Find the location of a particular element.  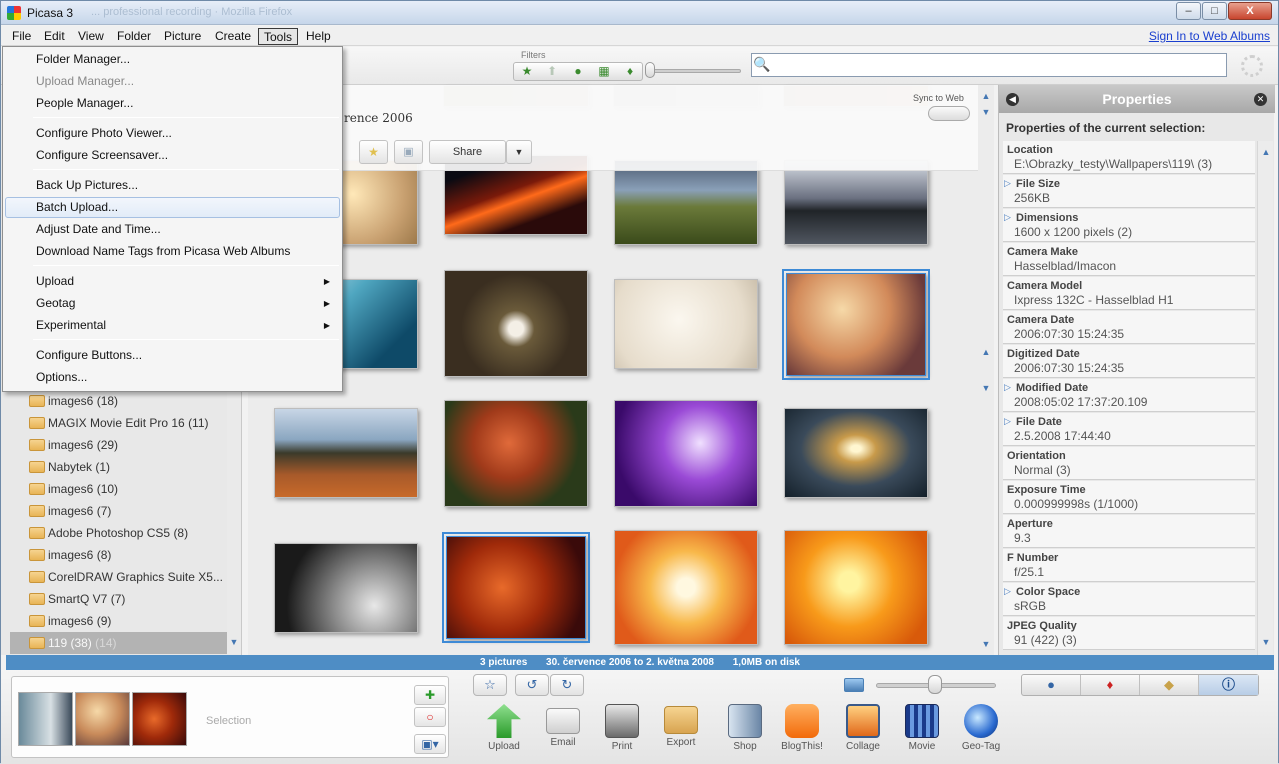

menu-tools: Tools is located at coordinates (278, 36).